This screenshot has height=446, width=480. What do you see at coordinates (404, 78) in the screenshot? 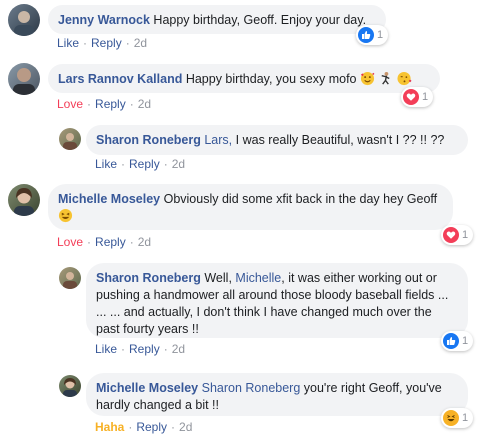
I see `face-blowing-kiss-emoji` at bounding box center [404, 78].